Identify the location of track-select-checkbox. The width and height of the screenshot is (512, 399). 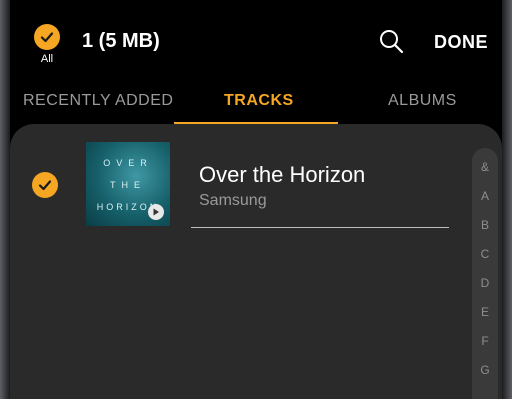
(45, 185).